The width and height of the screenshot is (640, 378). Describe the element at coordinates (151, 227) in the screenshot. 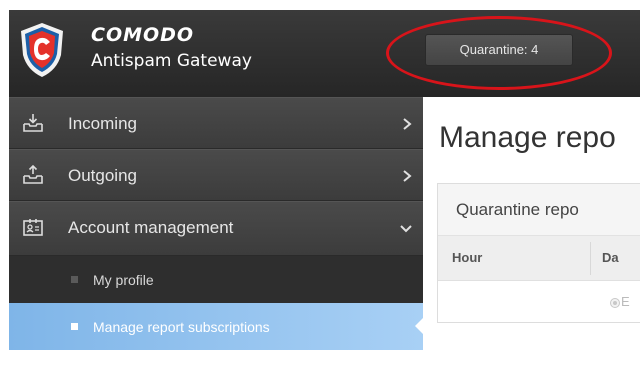

I see `sidebar-item-label: Account management` at that location.